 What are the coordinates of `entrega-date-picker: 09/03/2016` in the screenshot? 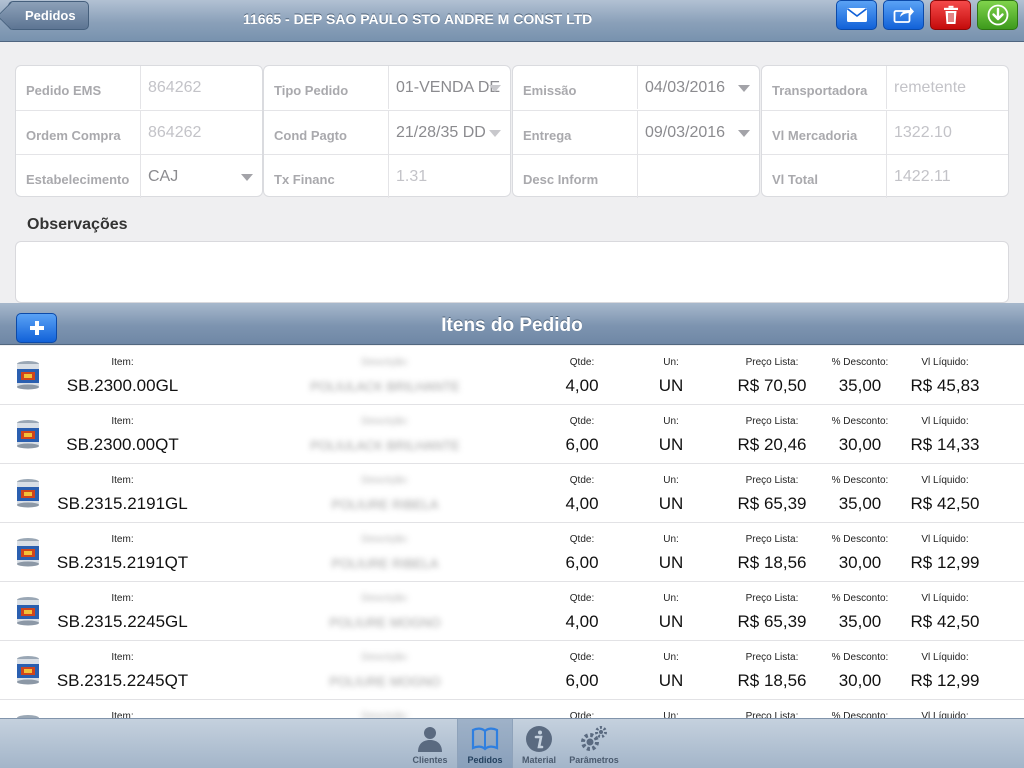 It's located at (698, 132).